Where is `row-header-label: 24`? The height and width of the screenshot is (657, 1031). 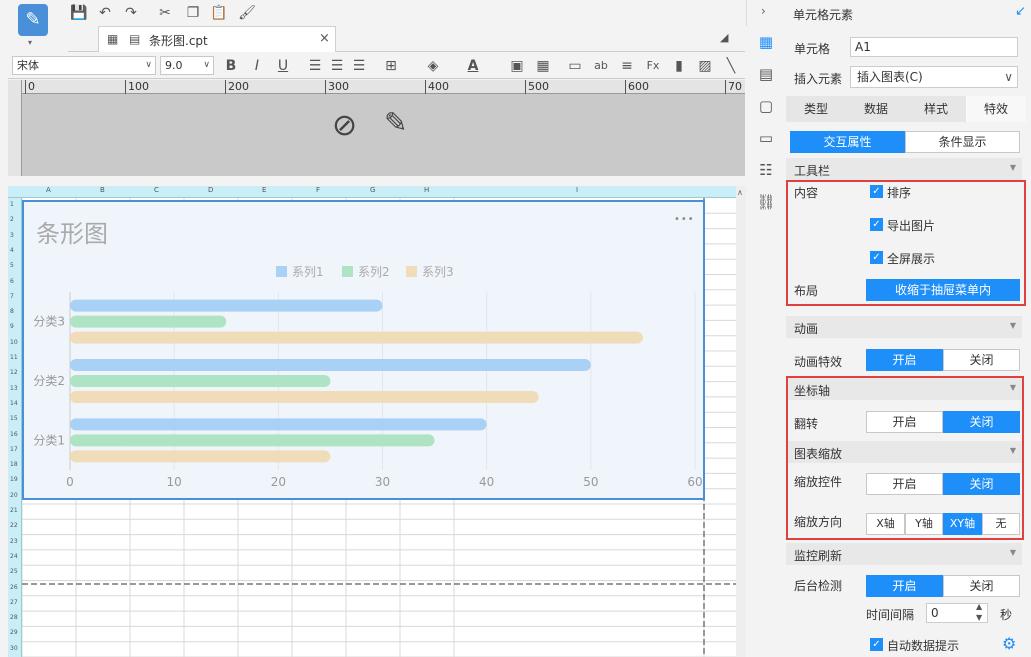 row-header-label: 24 is located at coordinates (14, 556).